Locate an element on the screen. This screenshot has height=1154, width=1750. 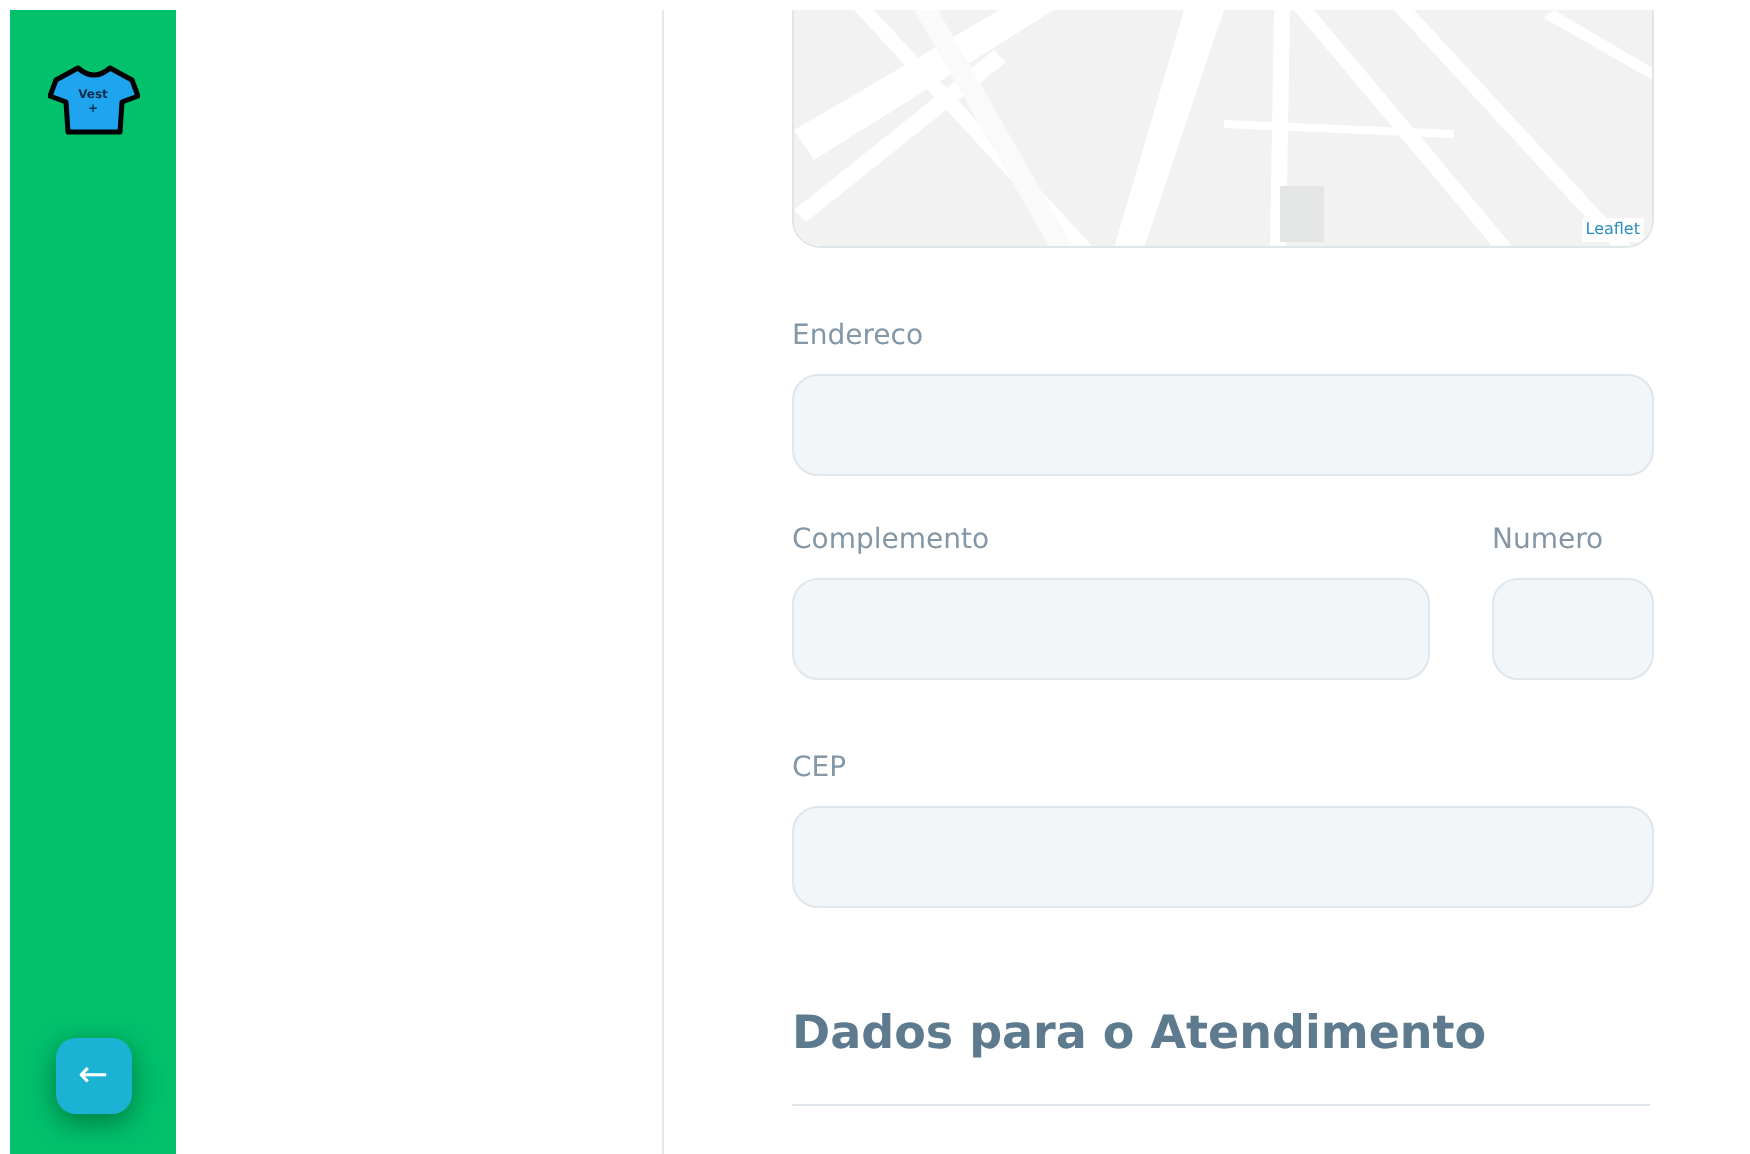
back-button: ← is located at coordinates (93, 1076).